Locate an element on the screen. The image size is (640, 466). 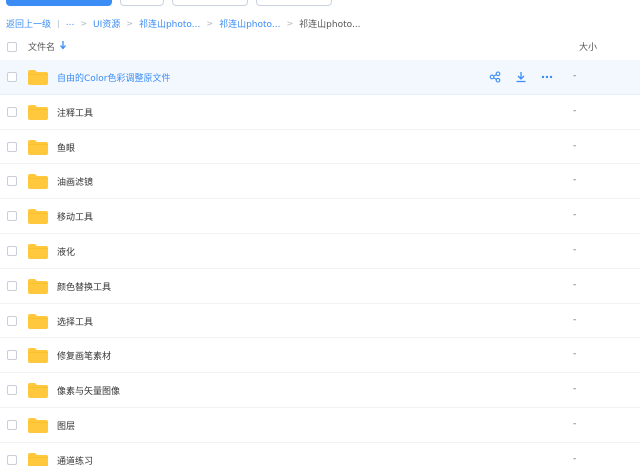
back-link: 返回上一级 is located at coordinates (28, 23).